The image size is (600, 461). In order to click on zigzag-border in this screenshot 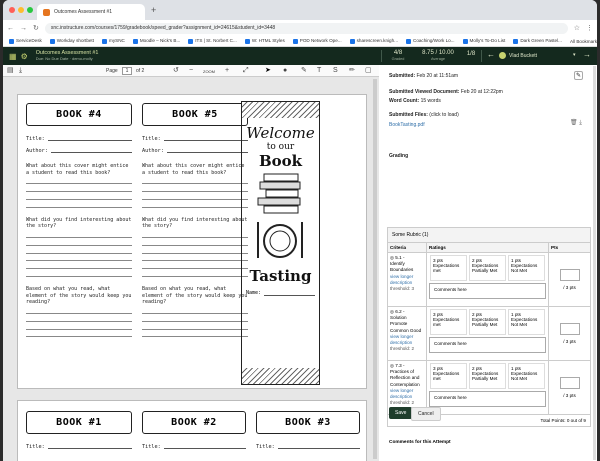, I will do `click(280, 110)`.